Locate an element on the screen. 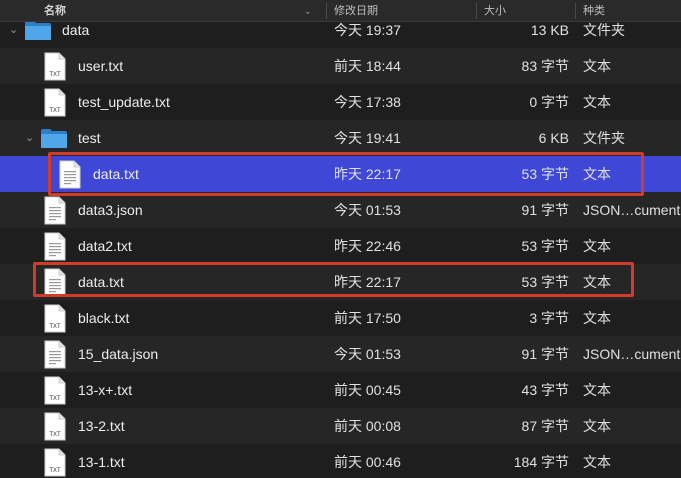 The height and width of the screenshot is (478, 681). file-row: 15_data.json 今天 01:53 91 字节 JSON…cument is located at coordinates (340, 354).